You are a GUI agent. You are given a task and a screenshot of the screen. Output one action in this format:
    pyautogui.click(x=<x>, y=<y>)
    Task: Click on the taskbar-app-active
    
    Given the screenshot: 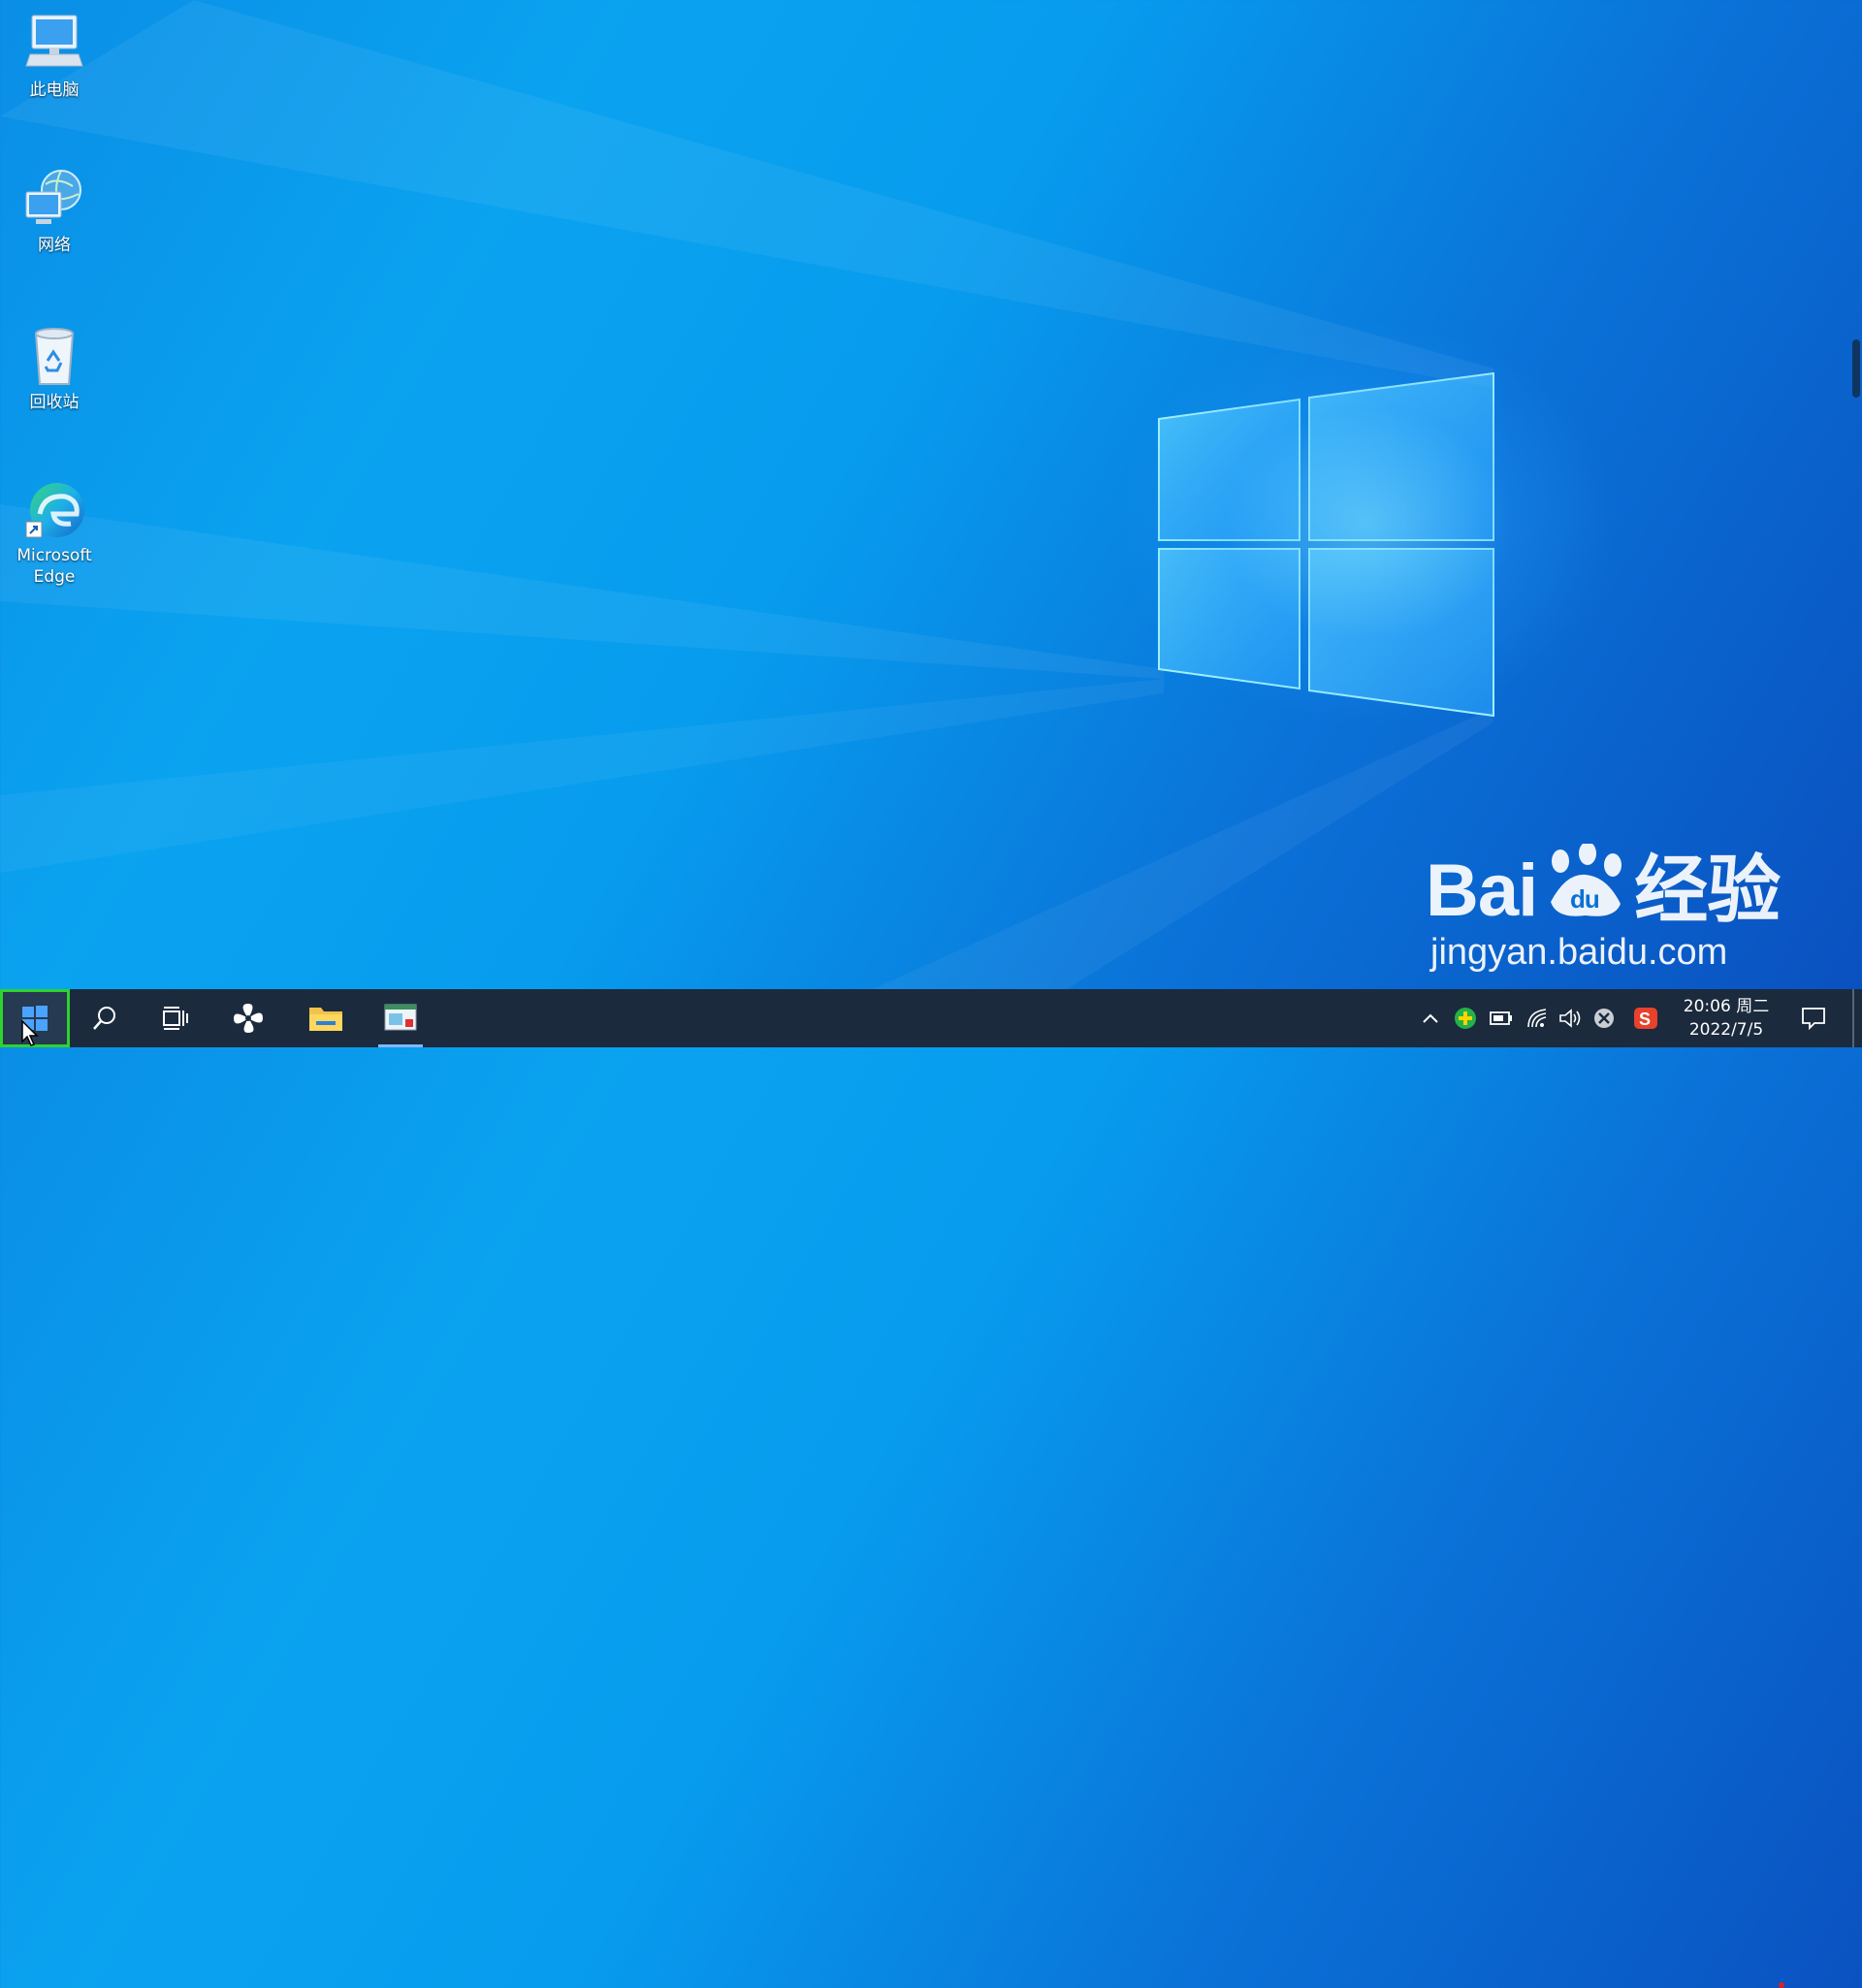 What is the action you would take?
    pyautogui.click(x=401, y=1018)
    